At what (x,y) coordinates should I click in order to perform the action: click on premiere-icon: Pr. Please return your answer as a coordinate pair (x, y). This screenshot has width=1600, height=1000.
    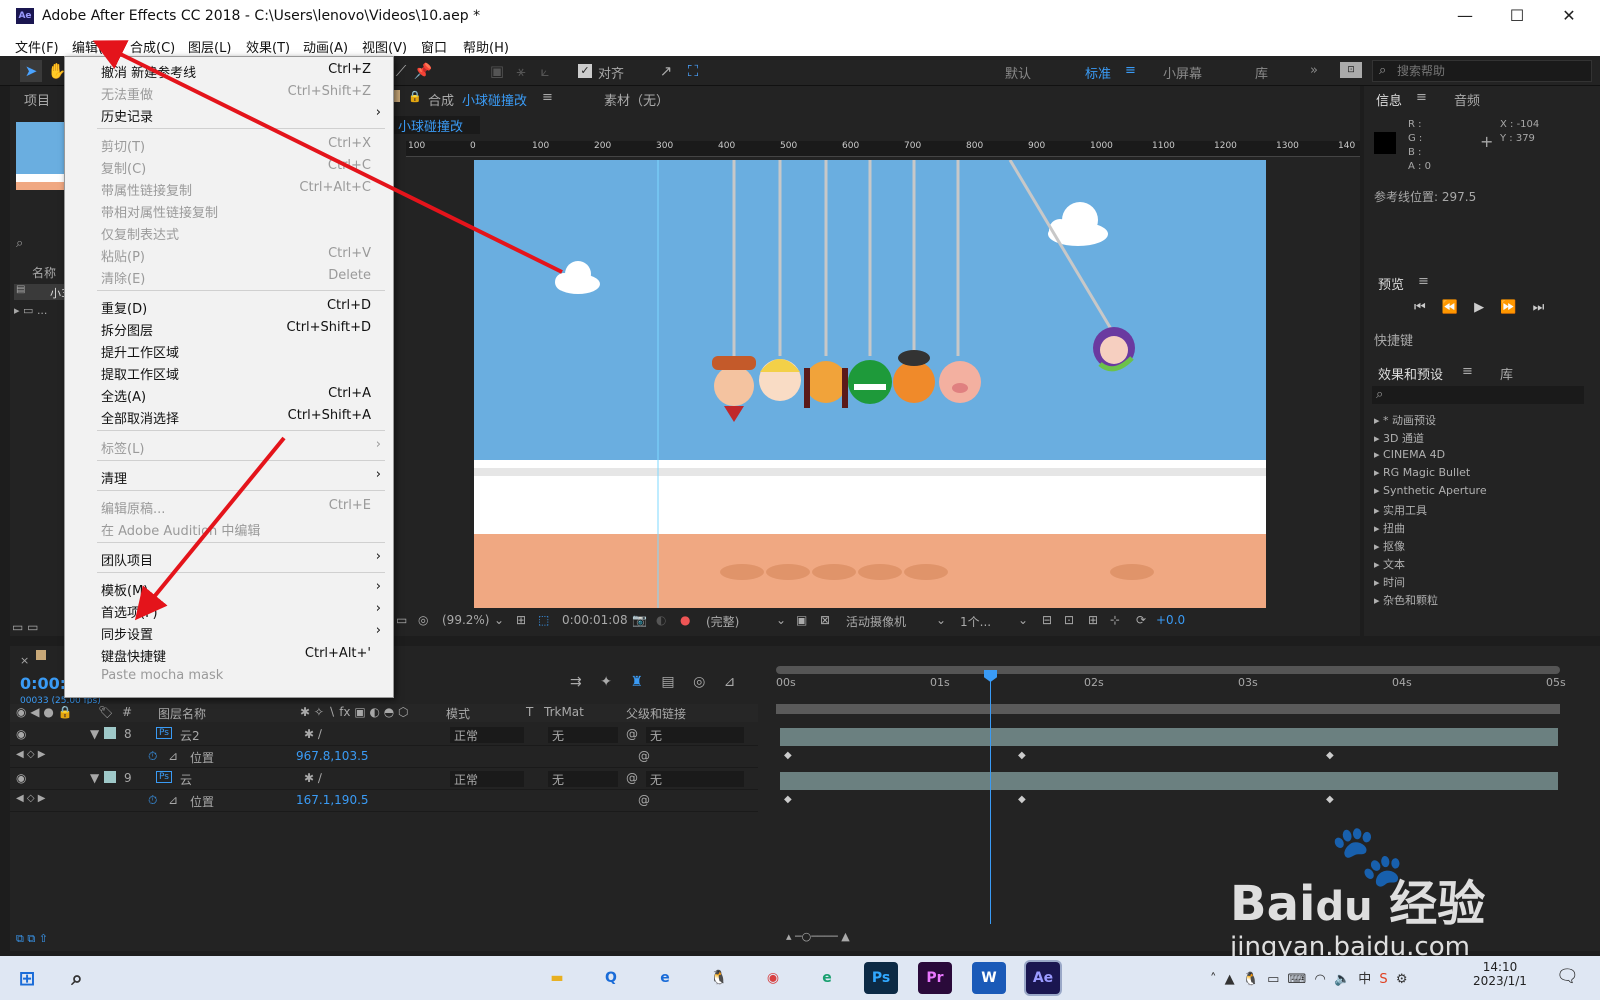
    Looking at the image, I should click on (935, 978).